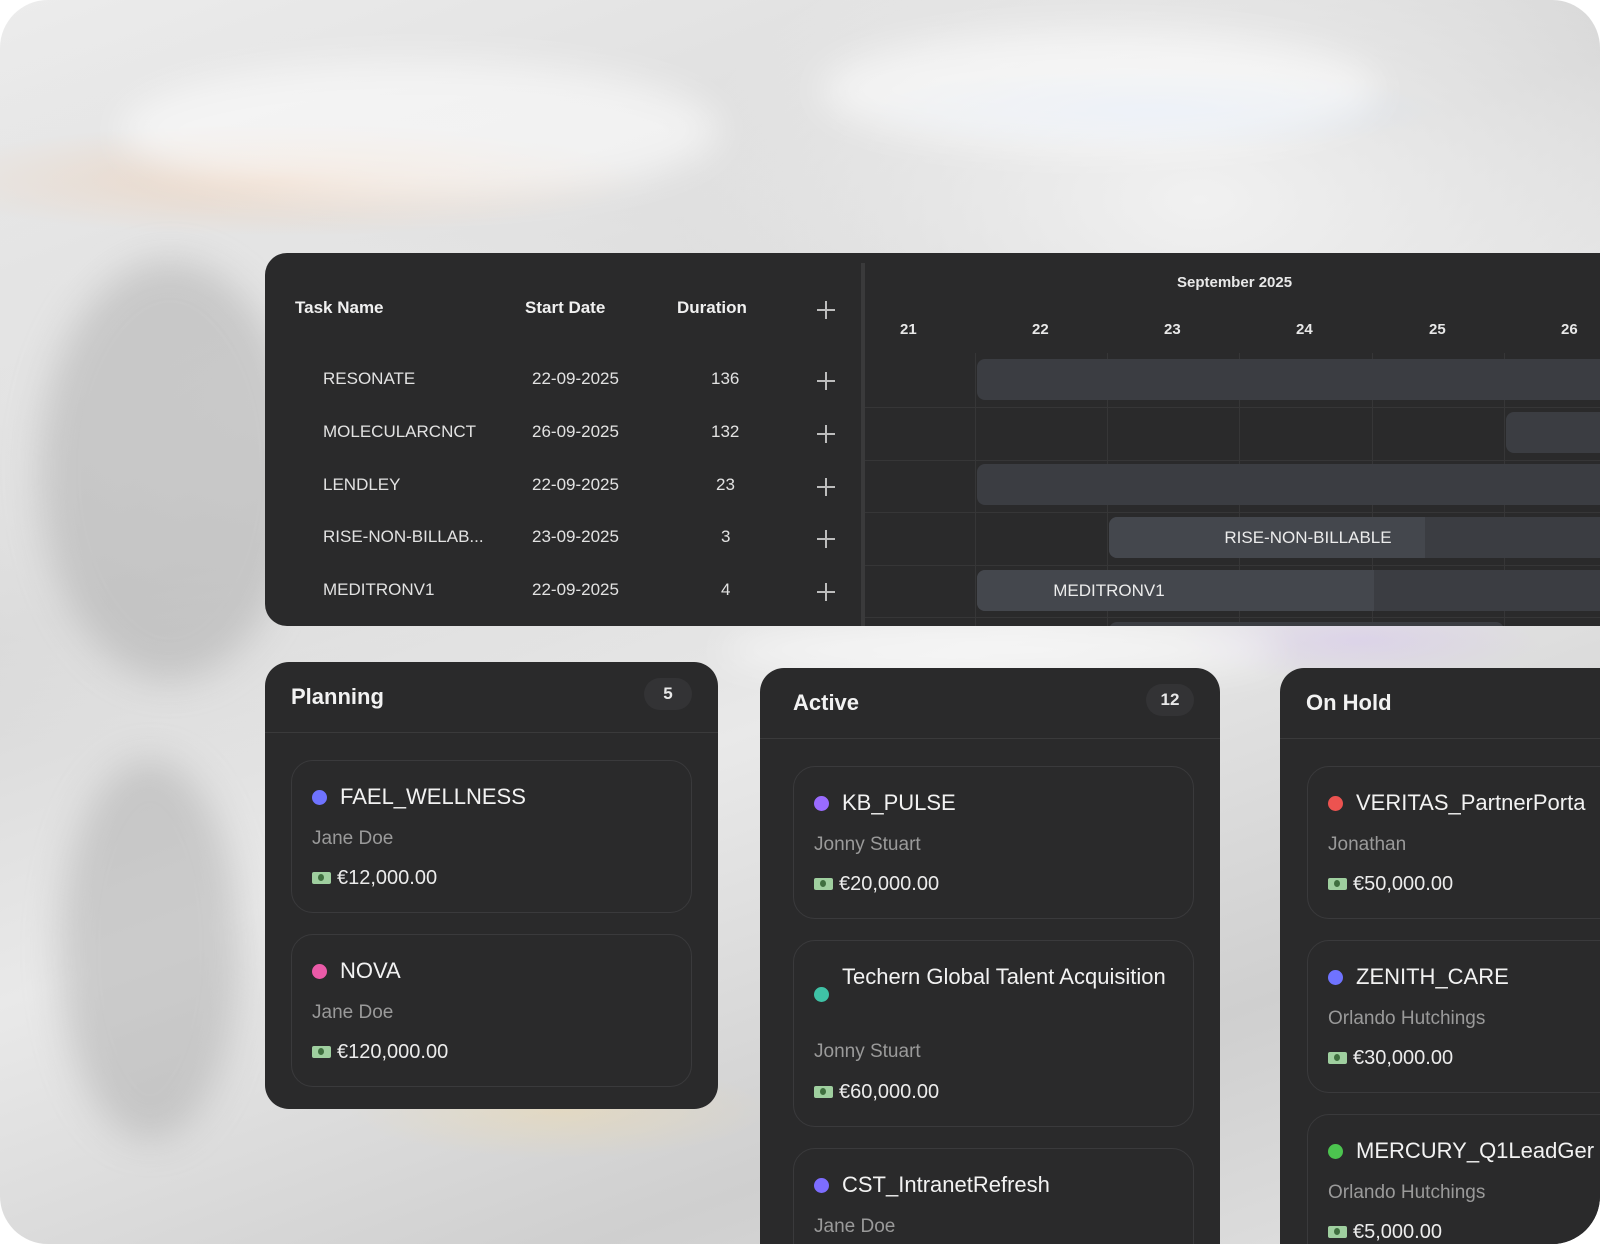 The image size is (1600, 1244). Describe the element at coordinates (1288, 590) in the screenshot. I see `task-bar-meditronv1: MEDITRONV1` at that location.